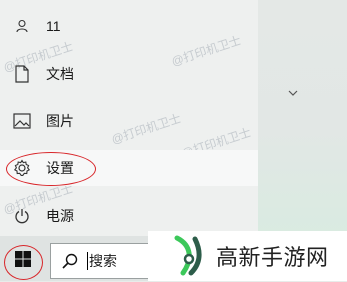  I want to click on chevron-down-icon, so click(293, 93).